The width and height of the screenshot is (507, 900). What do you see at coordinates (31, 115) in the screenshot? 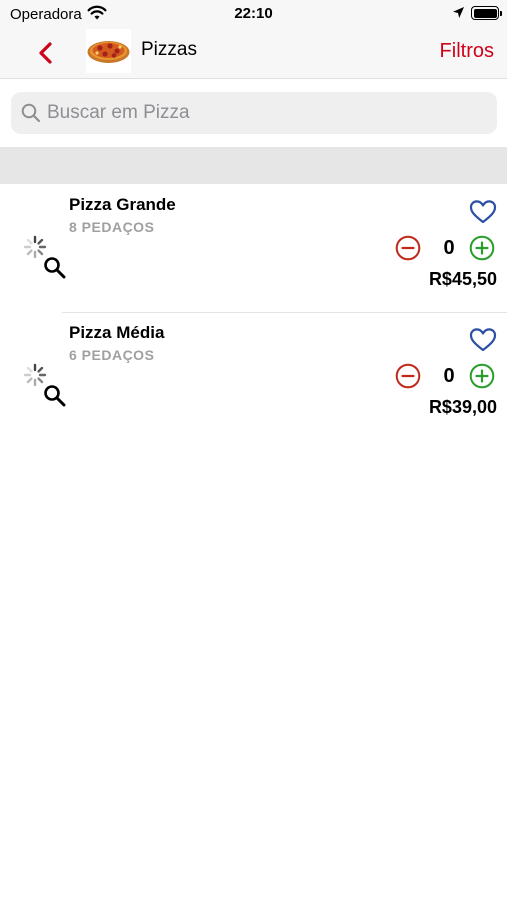
I see `search-icon` at bounding box center [31, 115].